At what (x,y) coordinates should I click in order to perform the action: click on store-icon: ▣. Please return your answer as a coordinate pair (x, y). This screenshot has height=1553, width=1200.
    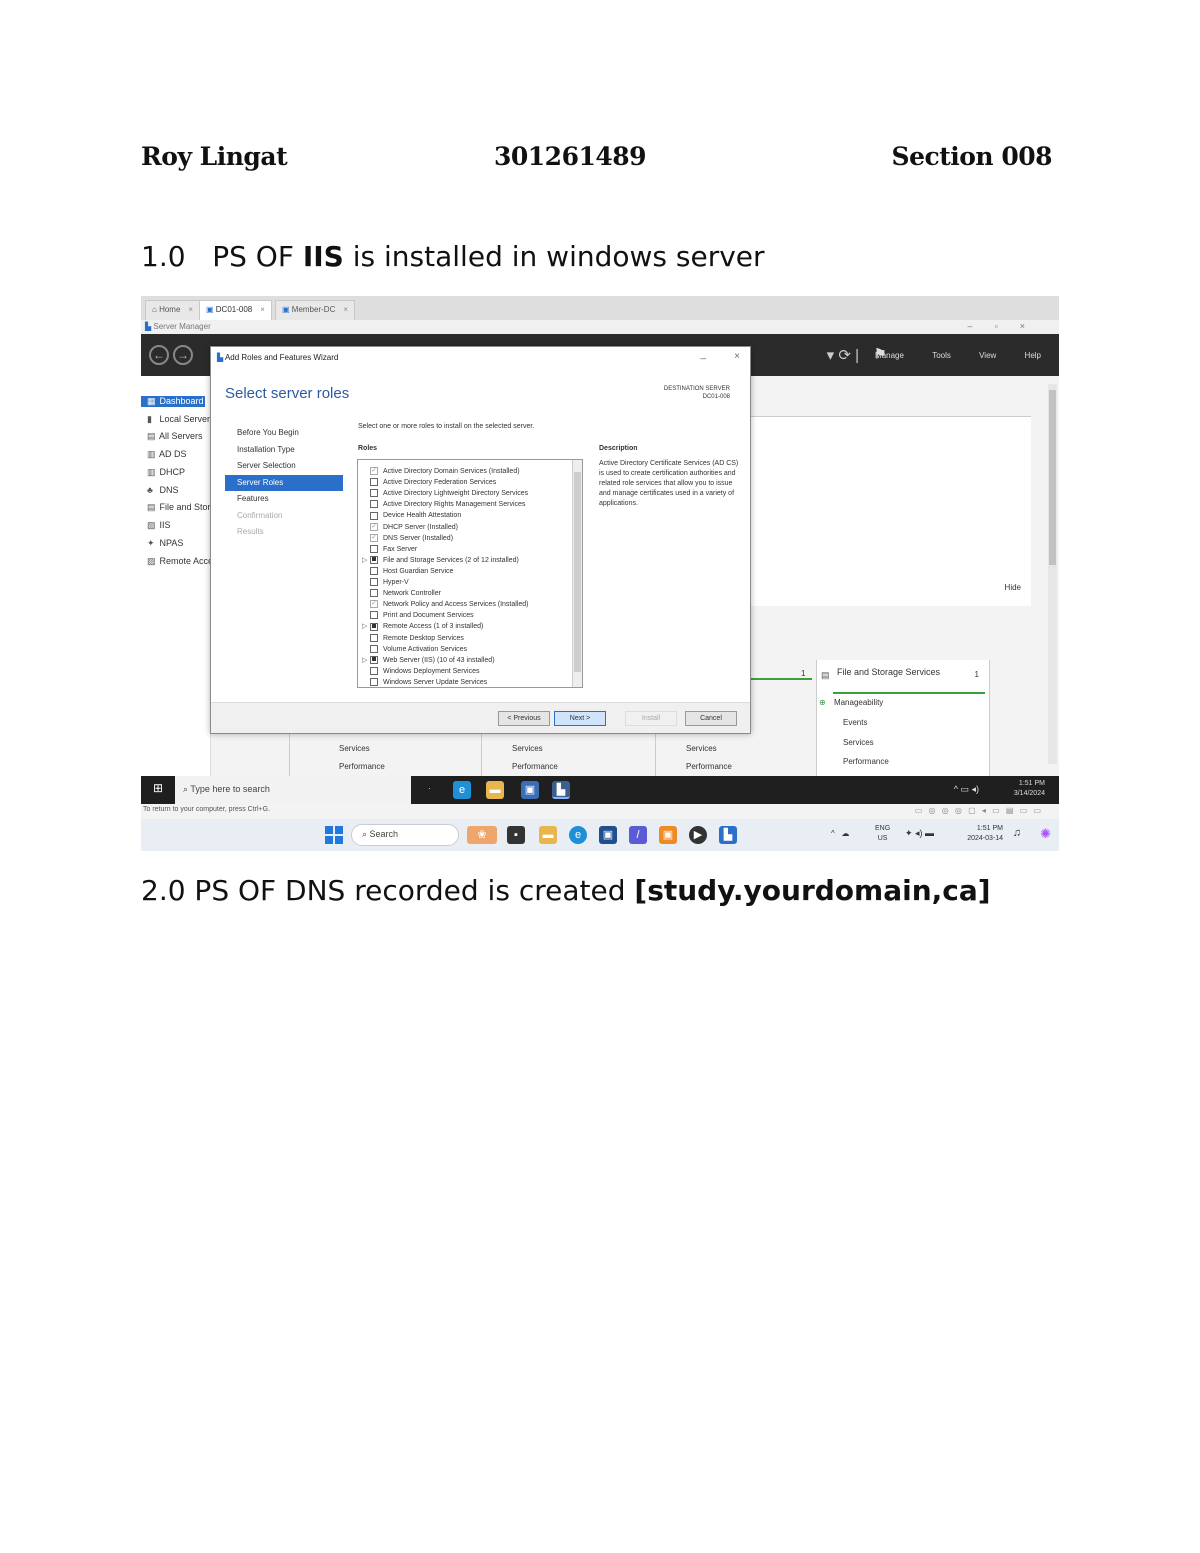
    Looking at the image, I should click on (608, 835).